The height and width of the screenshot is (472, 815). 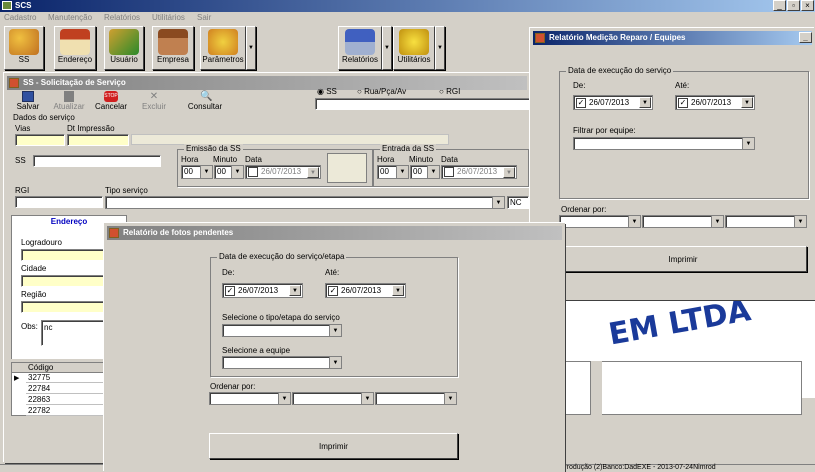 What do you see at coordinates (28, 106) in the screenshot?
I see `salvar-label: Salvar` at bounding box center [28, 106].